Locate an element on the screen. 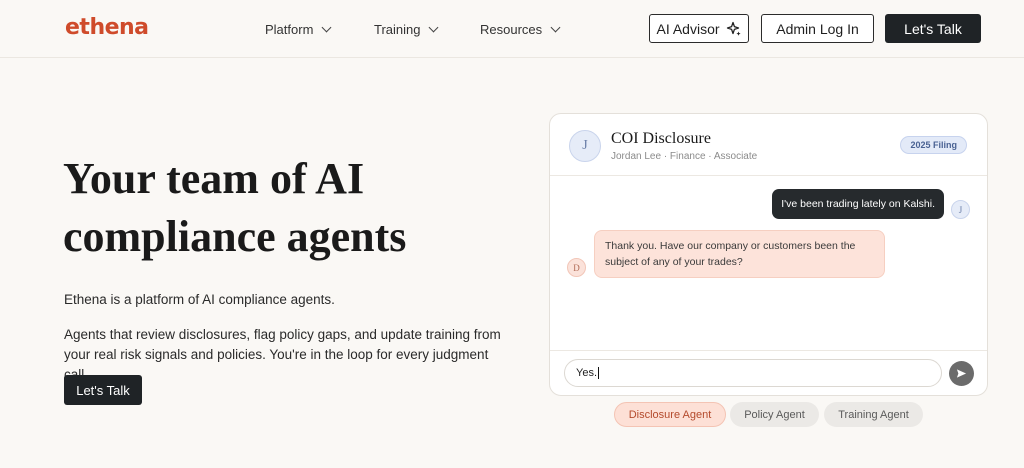 The height and width of the screenshot is (468, 1024). lets-talk-hero-button: Let's Talk is located at coordinates (103, 390).